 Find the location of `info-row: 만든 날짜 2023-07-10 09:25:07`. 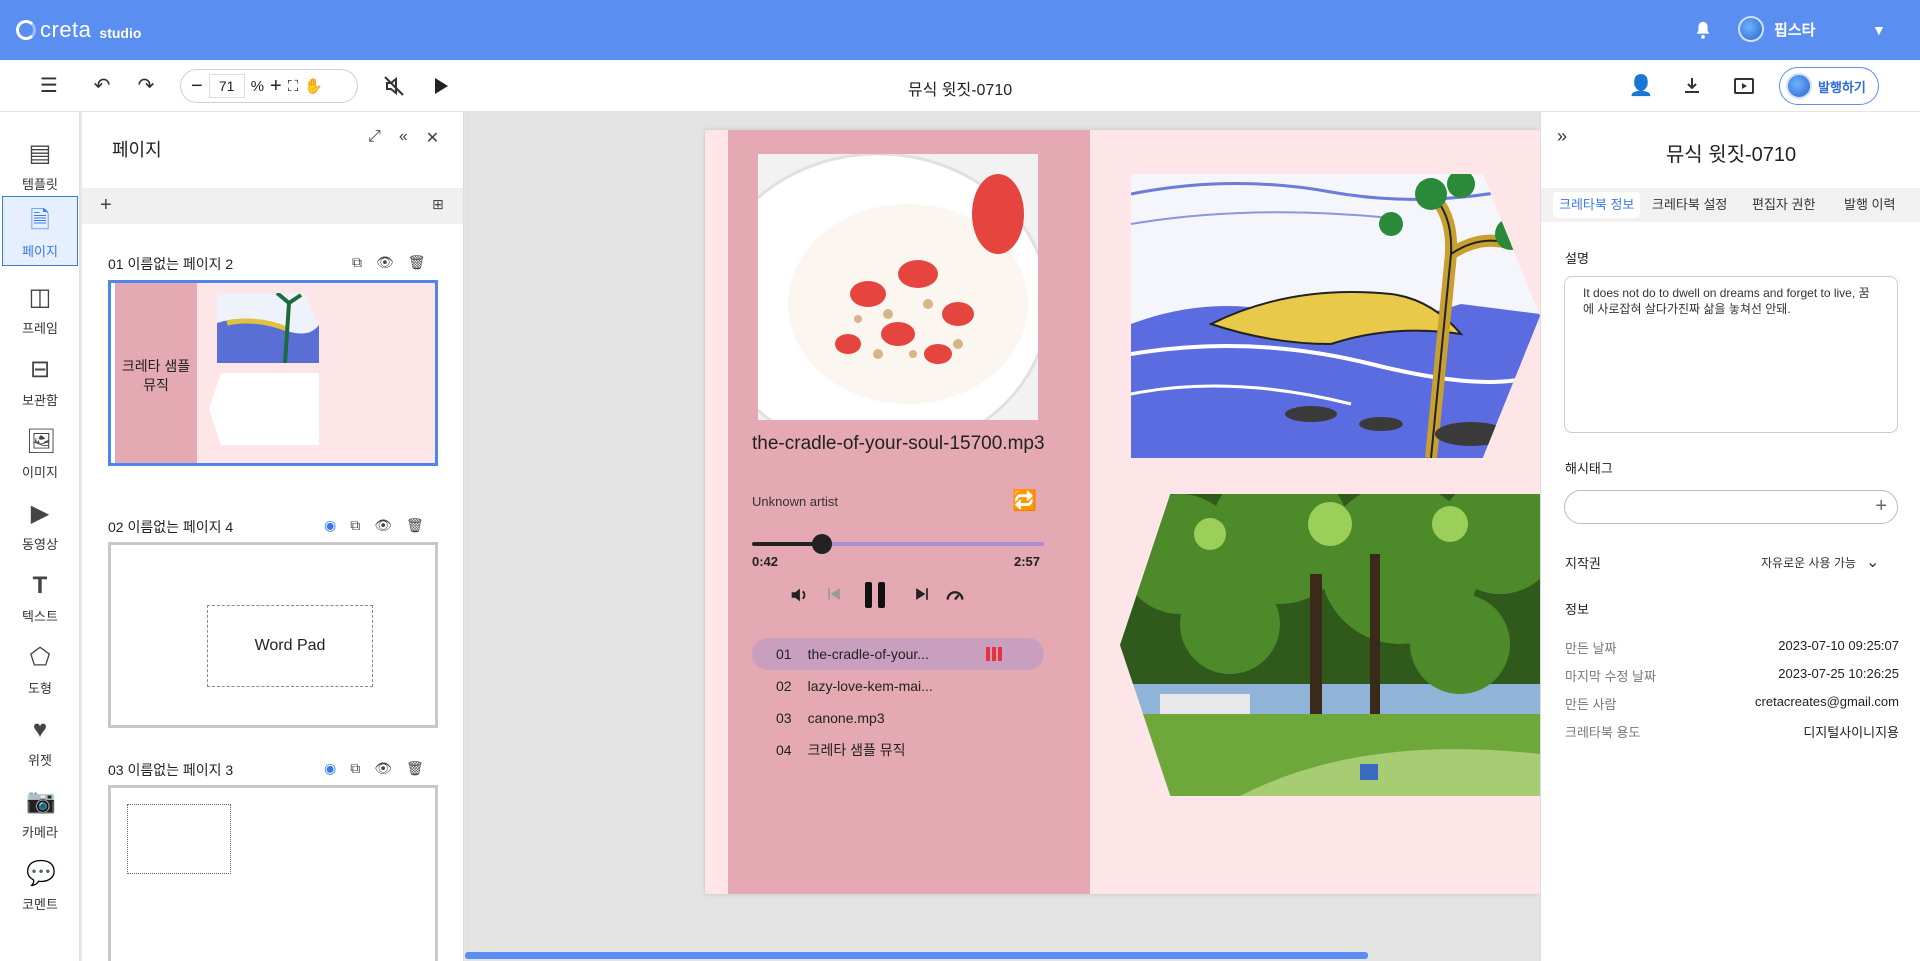

info-row: 만든 날짜 2023-07-10 09:25:07 is located at coordinates (1732, 647).